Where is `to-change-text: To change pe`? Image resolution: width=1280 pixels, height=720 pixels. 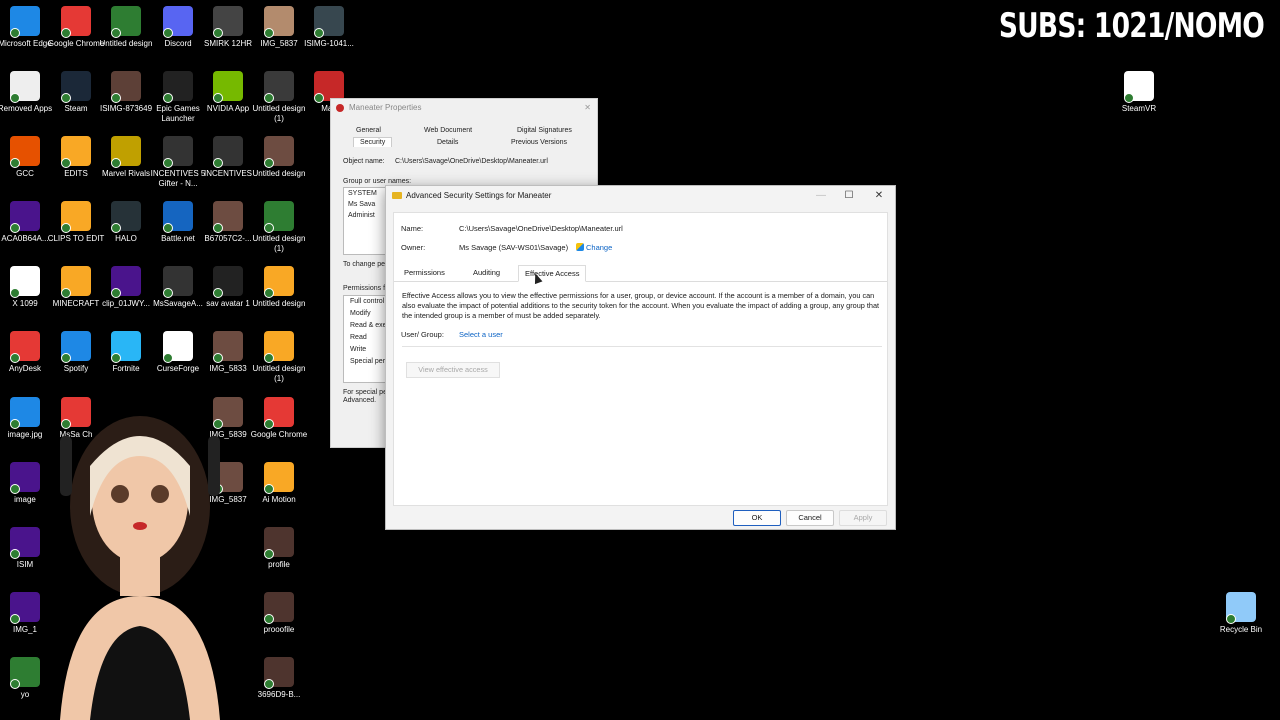
to-change-text: To change pe is located at coordinates (364, 264).